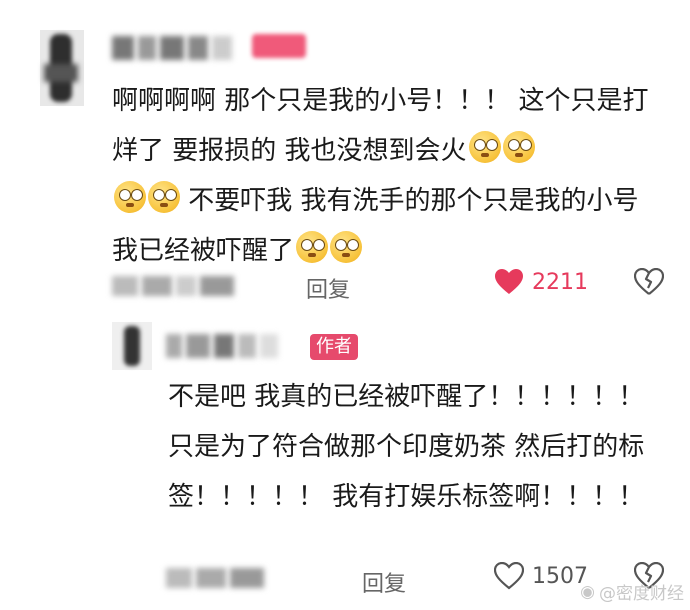  I want to click on weibo-icon: ◉, so click(587, 591).